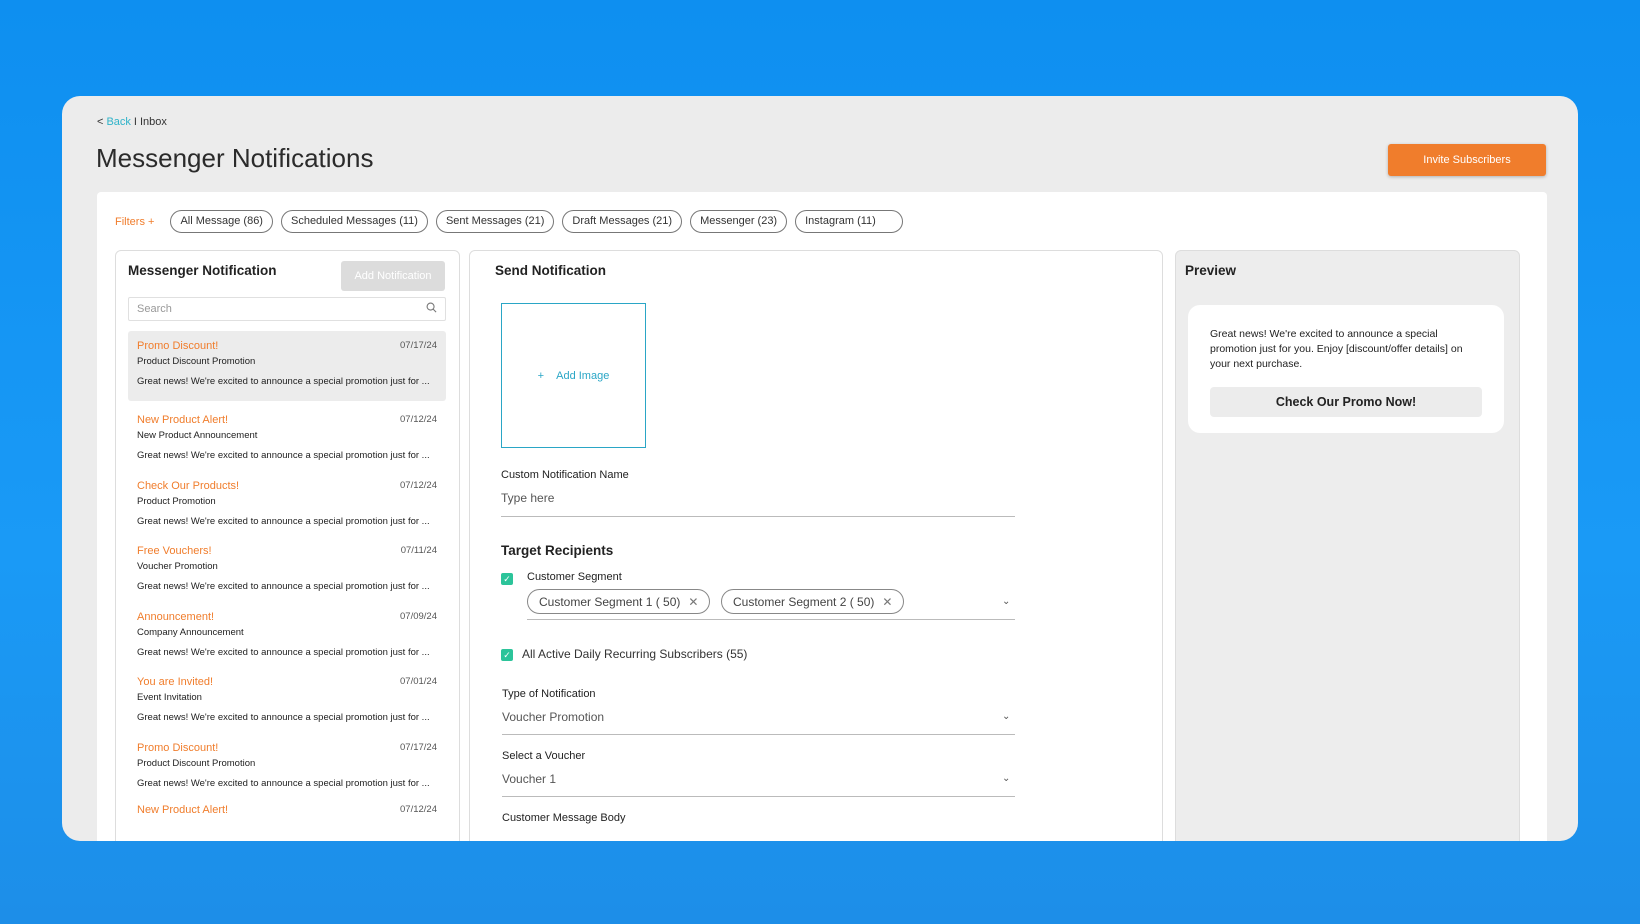 This screenshot has width=1640, height=924. Describe the element at coordinates (176, 616) in the screenshot. I see `list-item-title: Announcement!` at that location.